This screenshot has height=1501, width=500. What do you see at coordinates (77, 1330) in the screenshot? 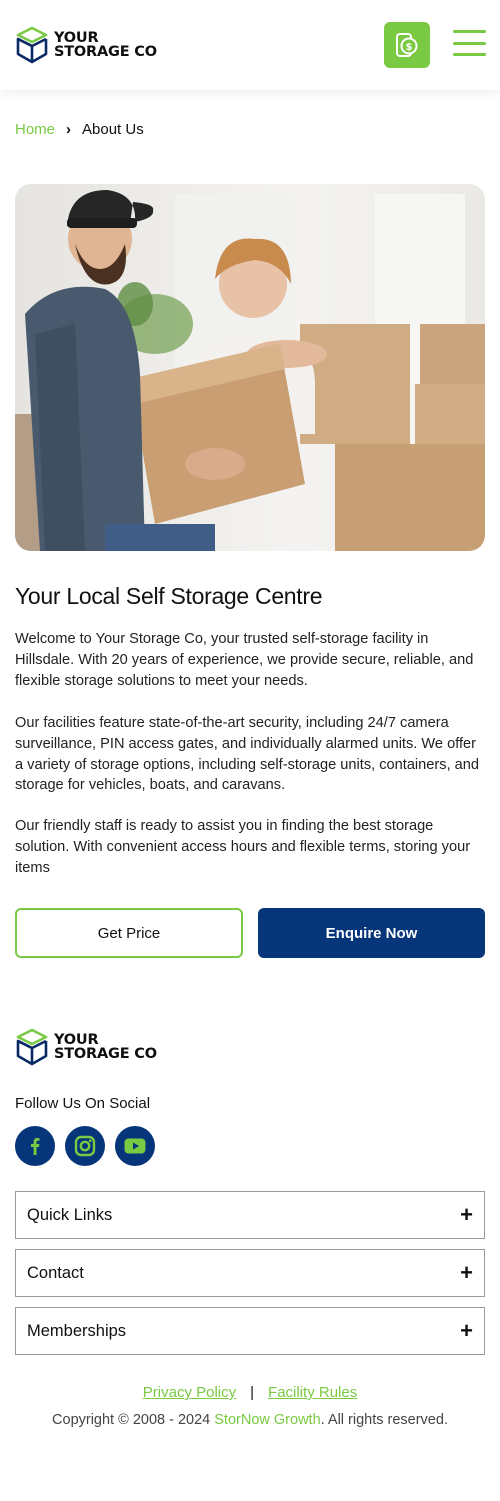
I see `accordion-label: Memberships` at bounding box center [77, 1330].